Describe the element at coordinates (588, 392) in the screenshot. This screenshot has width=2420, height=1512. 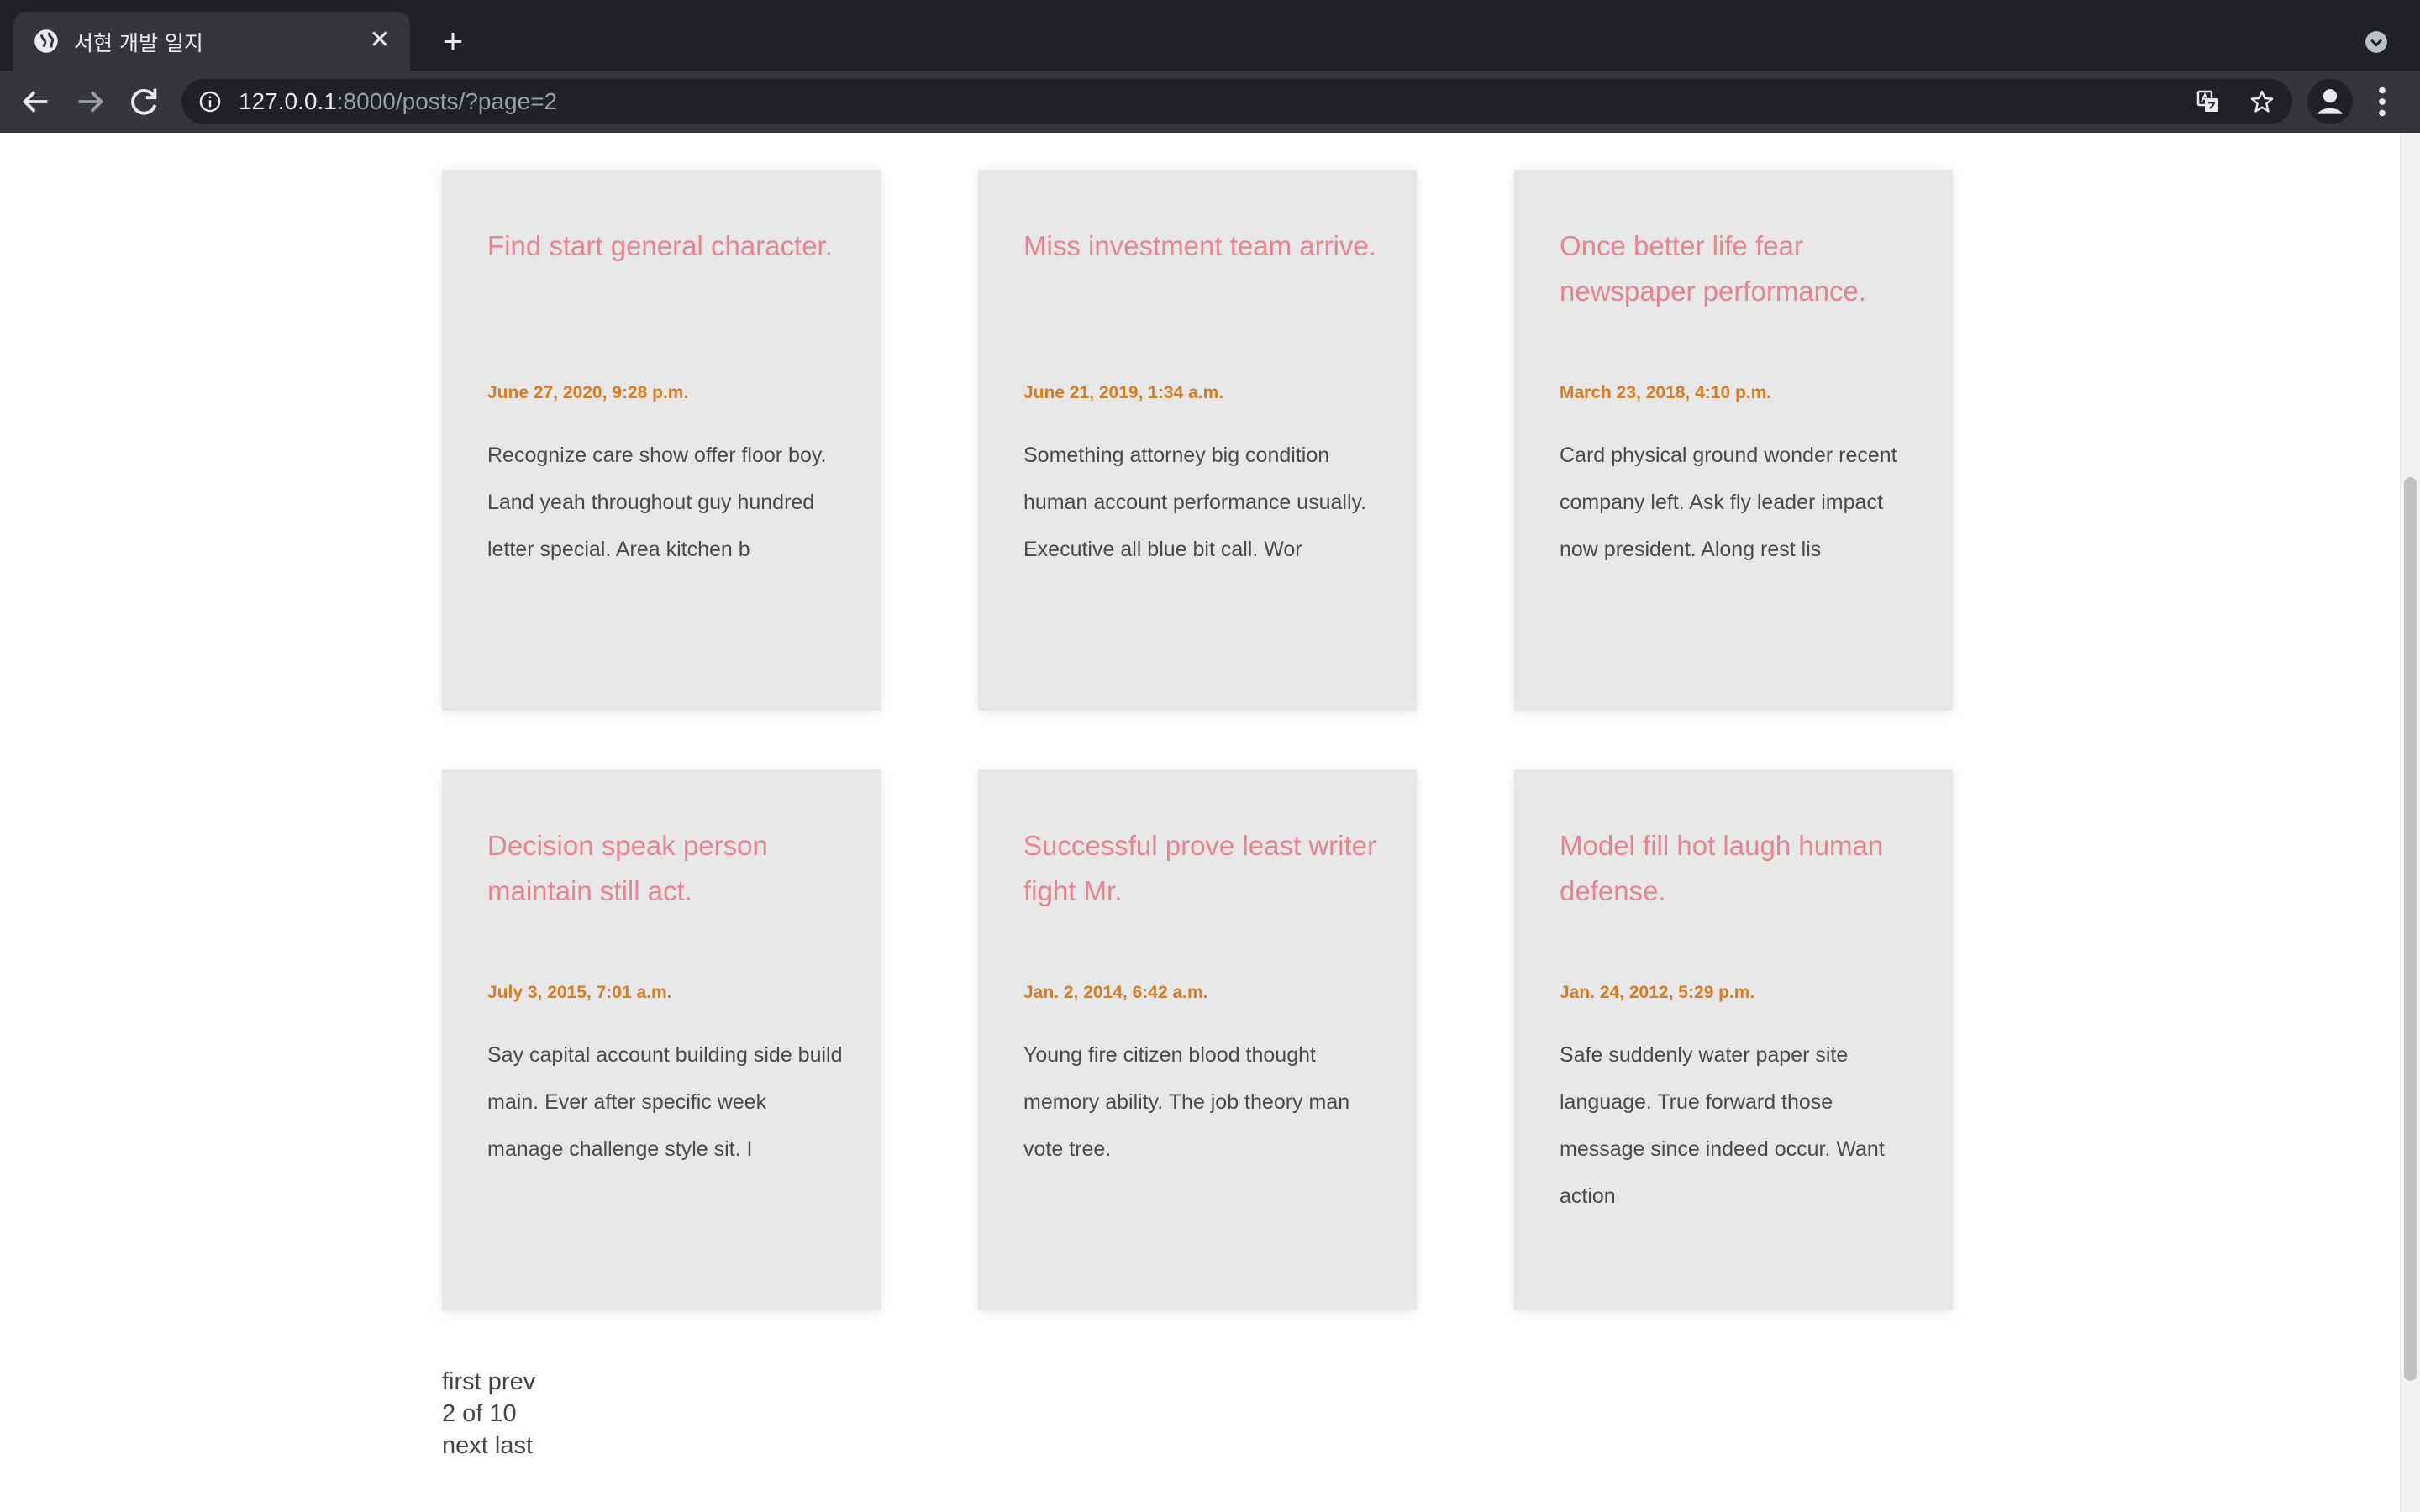
I see `post-date: June 27, 2020, 9:28 p.m.` at that location.